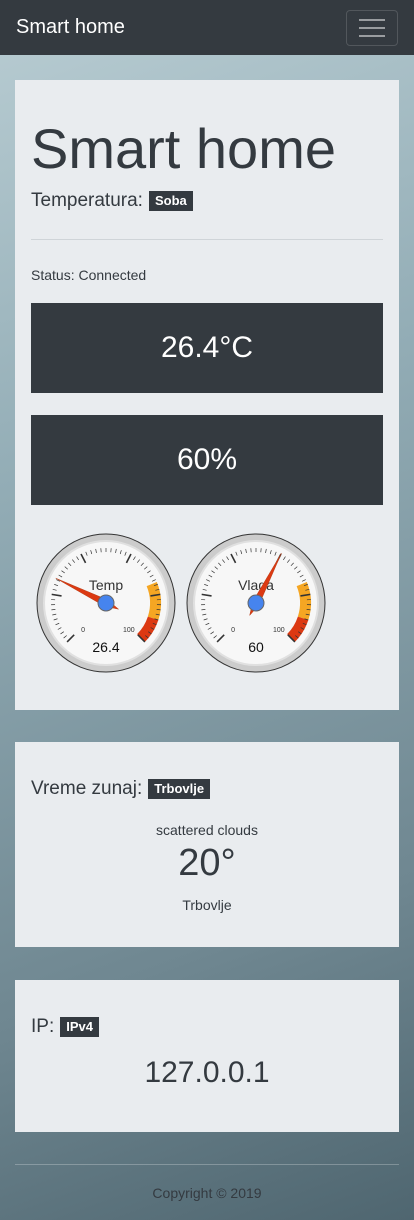 The image size is (414, 1220). I want to click on divider, so click(207, 239).